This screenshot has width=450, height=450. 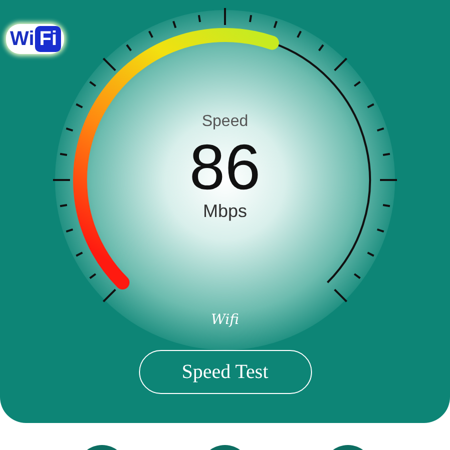 I want to click on speed-unit: Mbps, so click(x=224, y=212).